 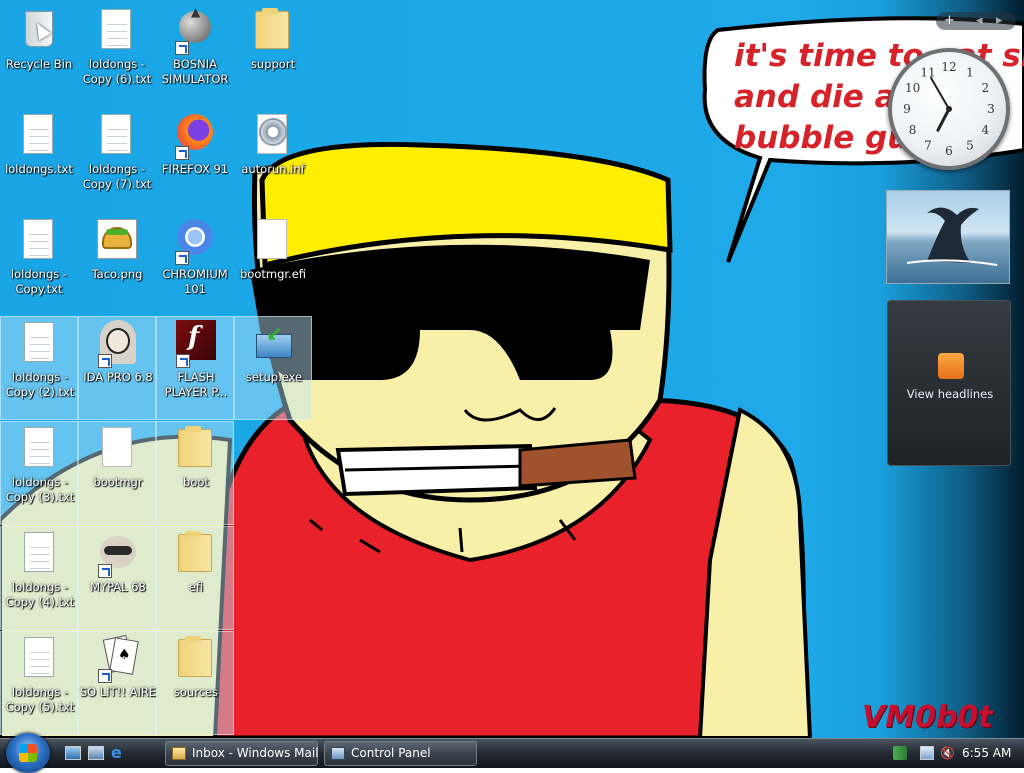 I want to click on taco-image-icon, so click(x=117, y=241).